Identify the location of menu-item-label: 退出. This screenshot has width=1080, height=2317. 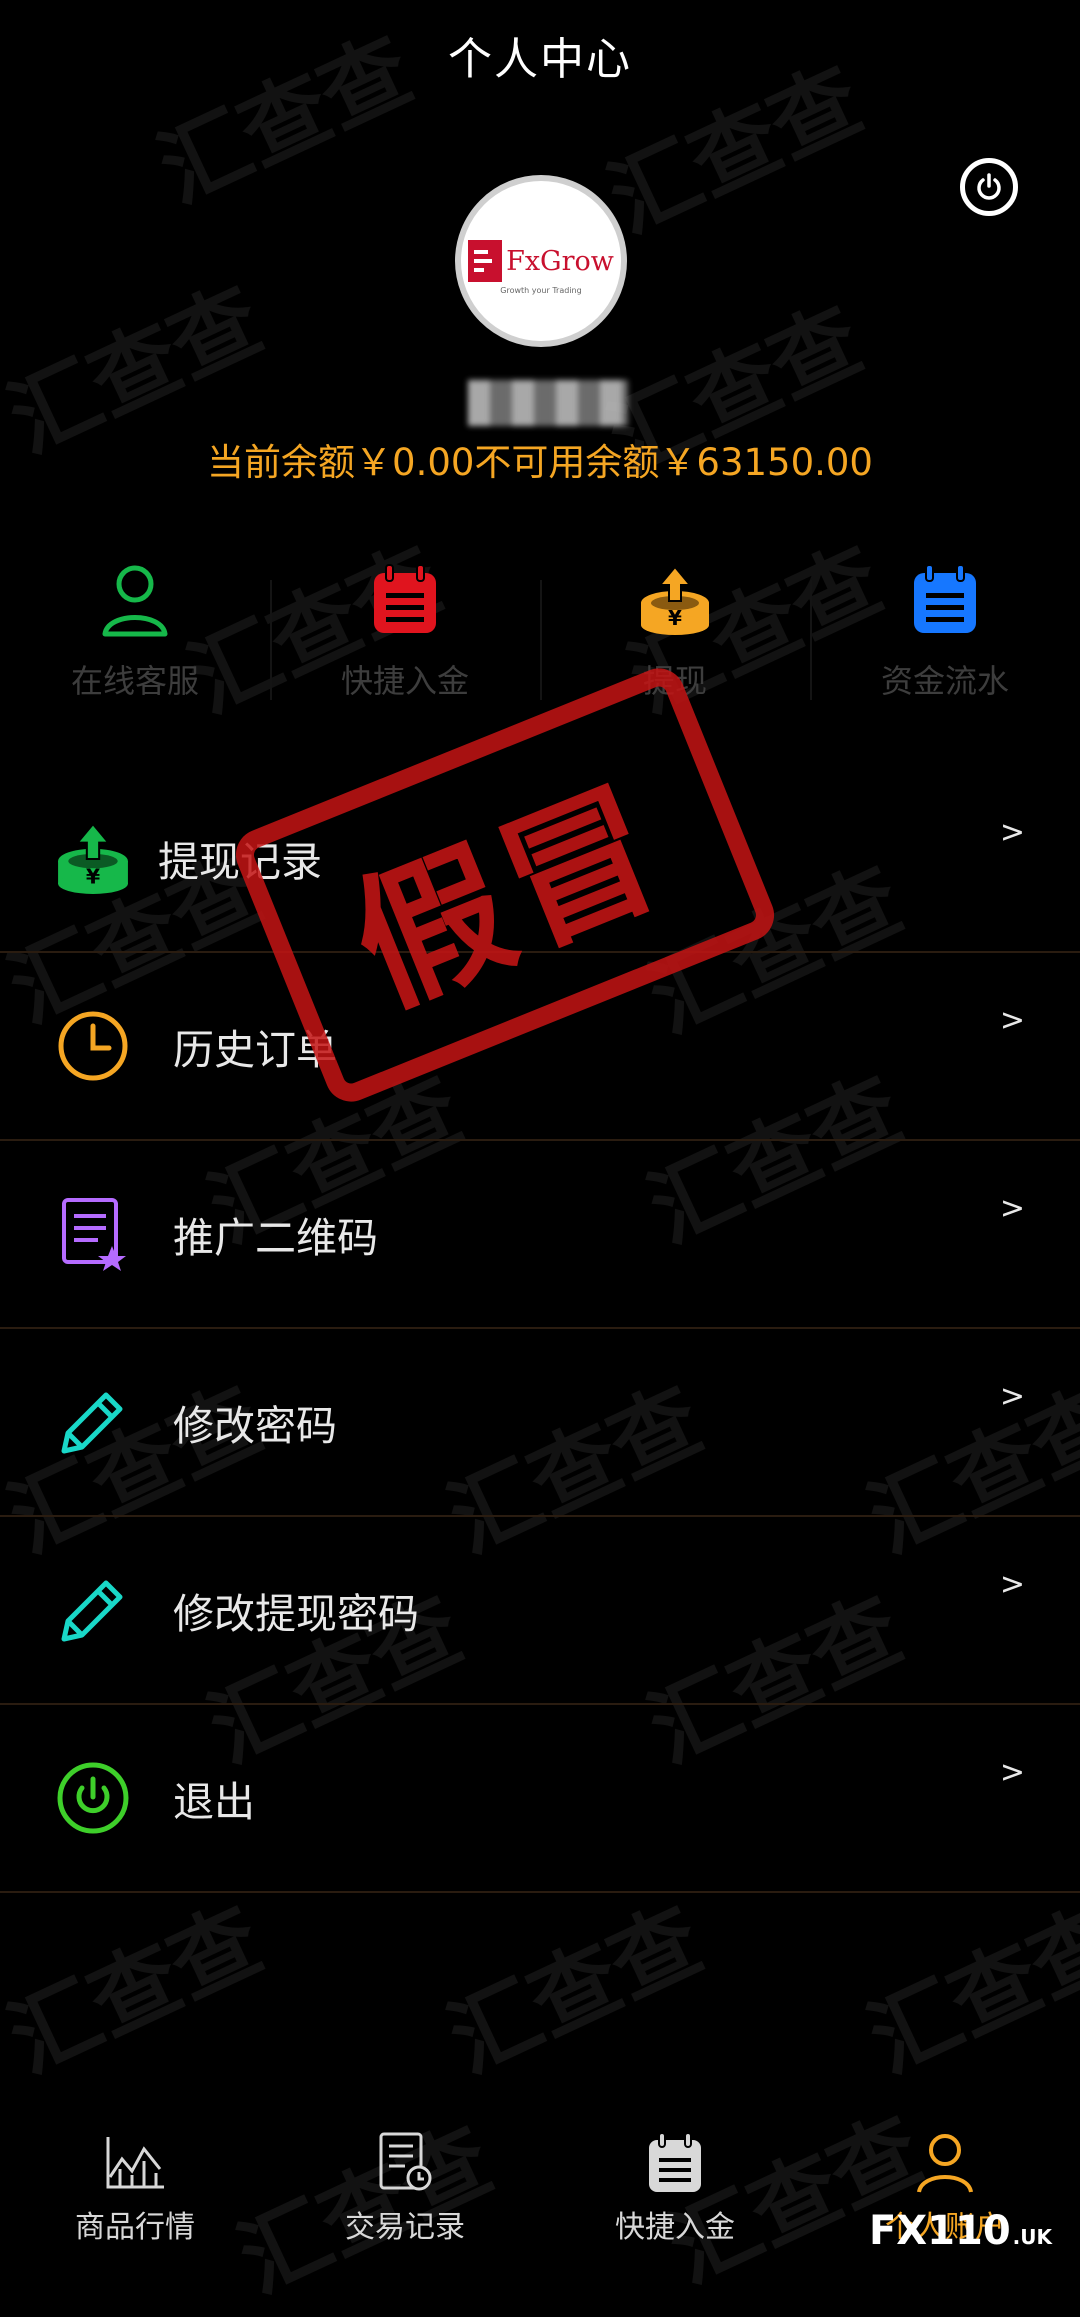
(214, 1802).